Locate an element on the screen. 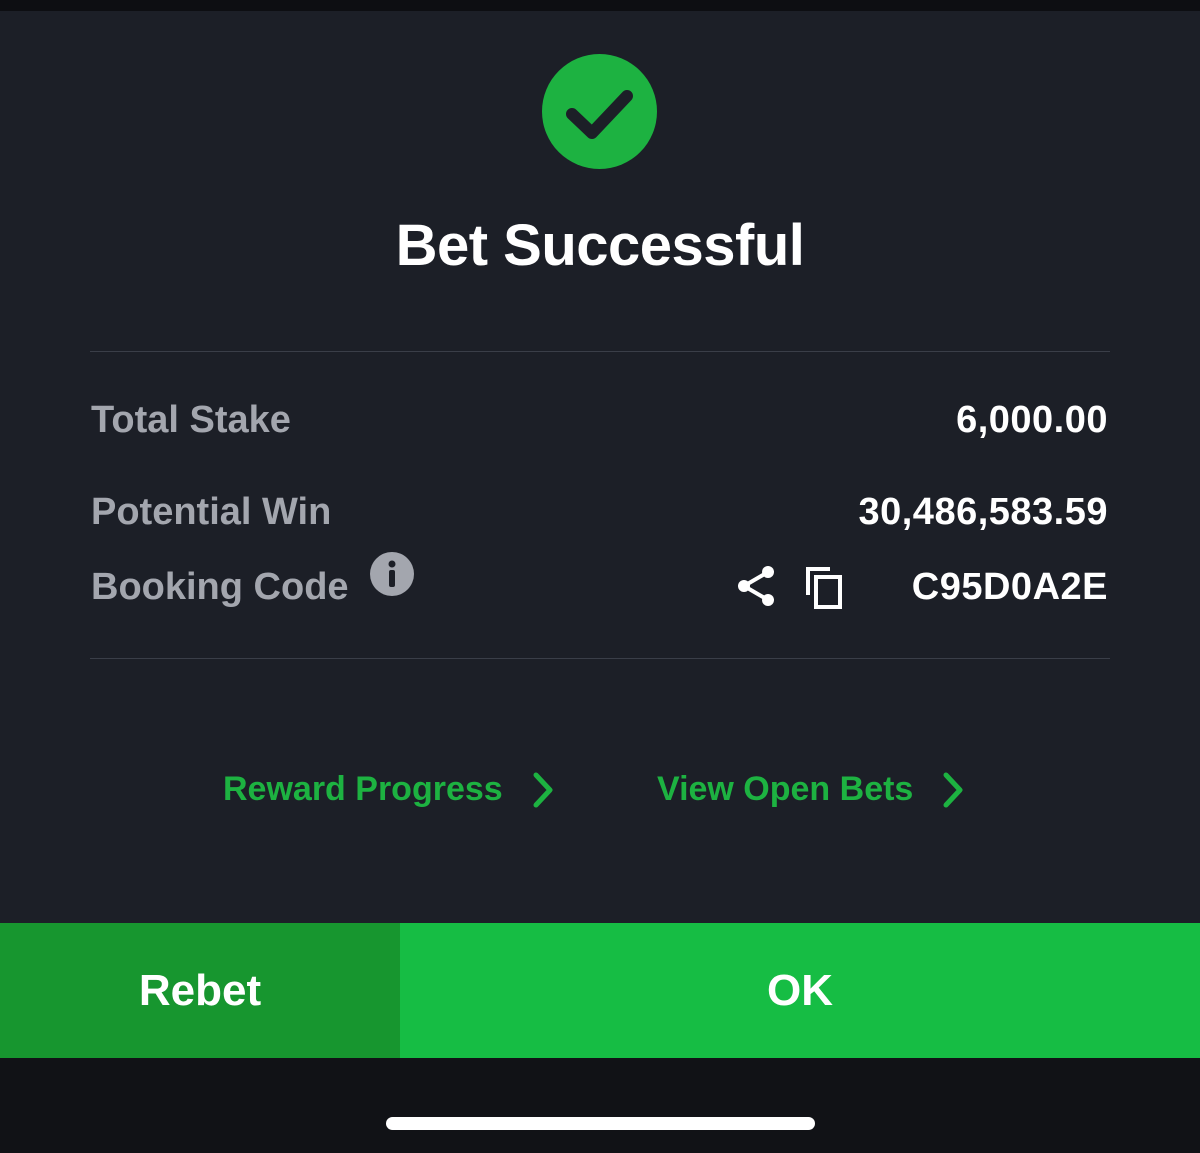 The height and width of the screenshot is (1153, 1200). booking-code-label: Booking Code is located at coordinates (220, 587).